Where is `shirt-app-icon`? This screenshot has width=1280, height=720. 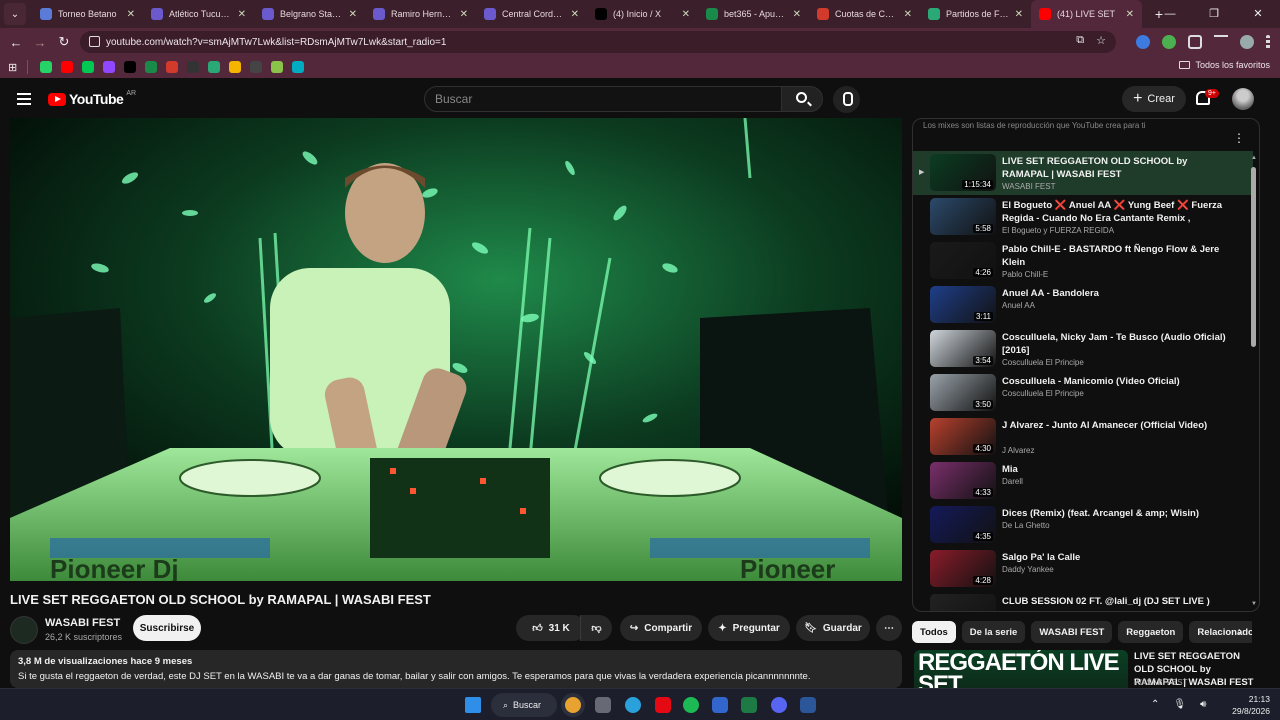 shirt-app-icon is located at coordinates (720, 705).